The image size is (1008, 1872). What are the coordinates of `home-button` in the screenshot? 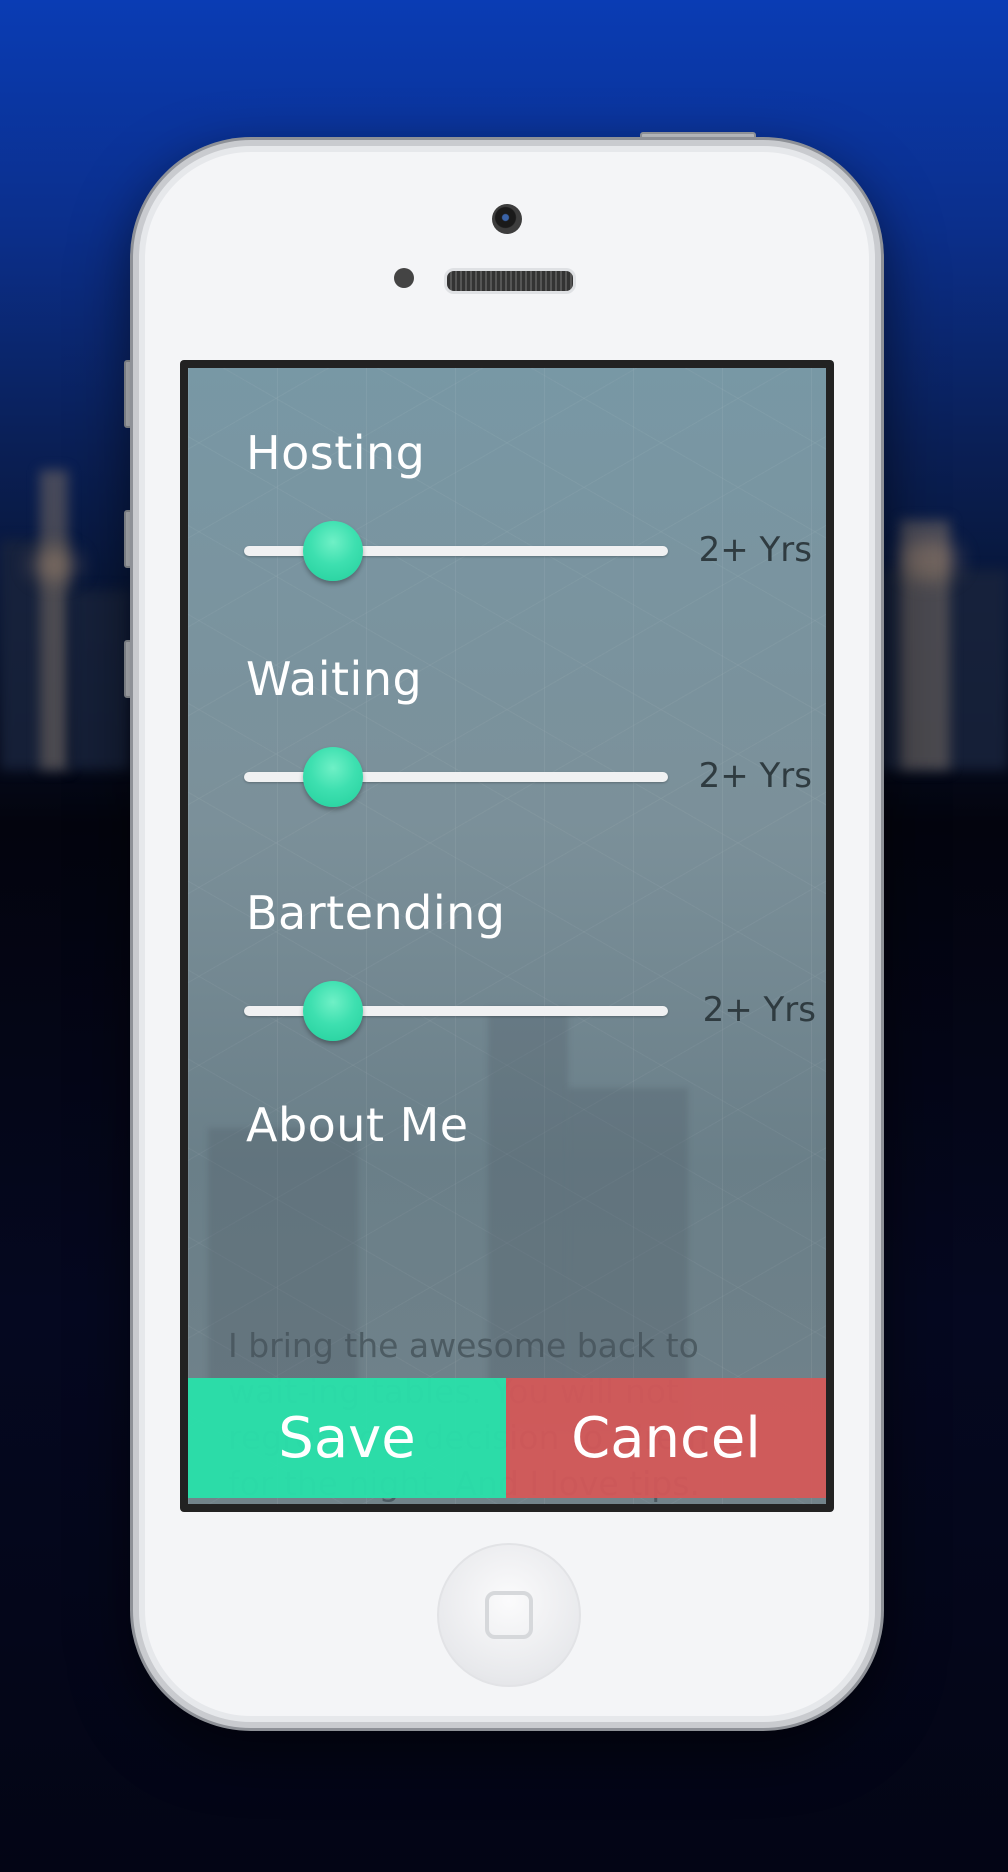 It's located at (509, 1615).